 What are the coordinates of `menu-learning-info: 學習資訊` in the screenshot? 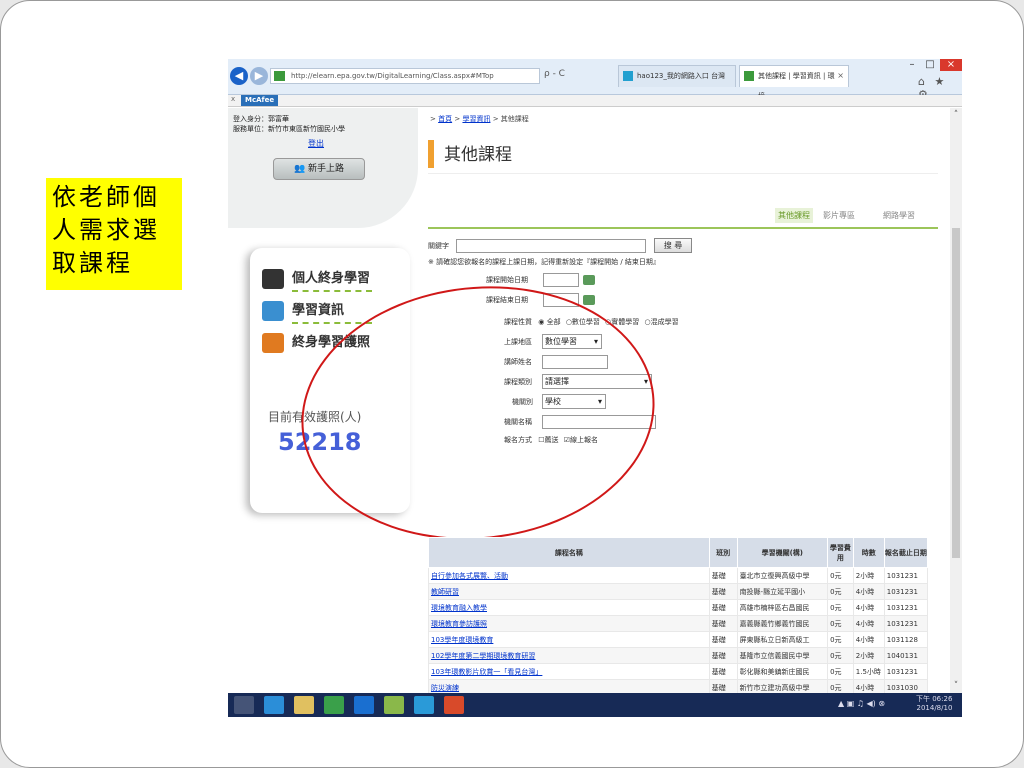 It's located at (317, 311).